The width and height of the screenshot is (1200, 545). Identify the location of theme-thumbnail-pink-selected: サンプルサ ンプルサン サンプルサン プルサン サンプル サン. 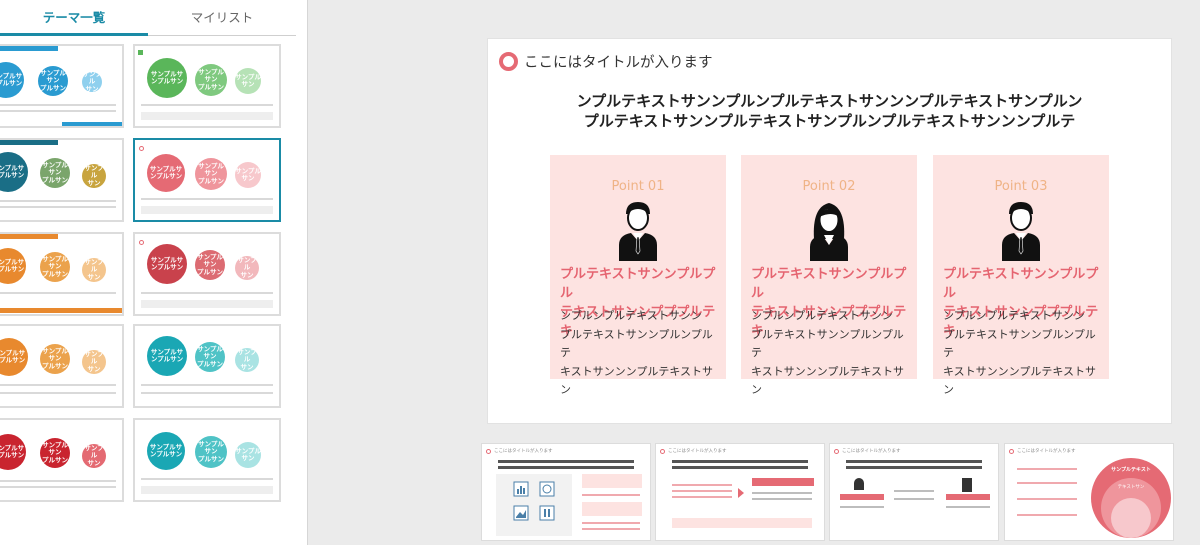
(207, 180).